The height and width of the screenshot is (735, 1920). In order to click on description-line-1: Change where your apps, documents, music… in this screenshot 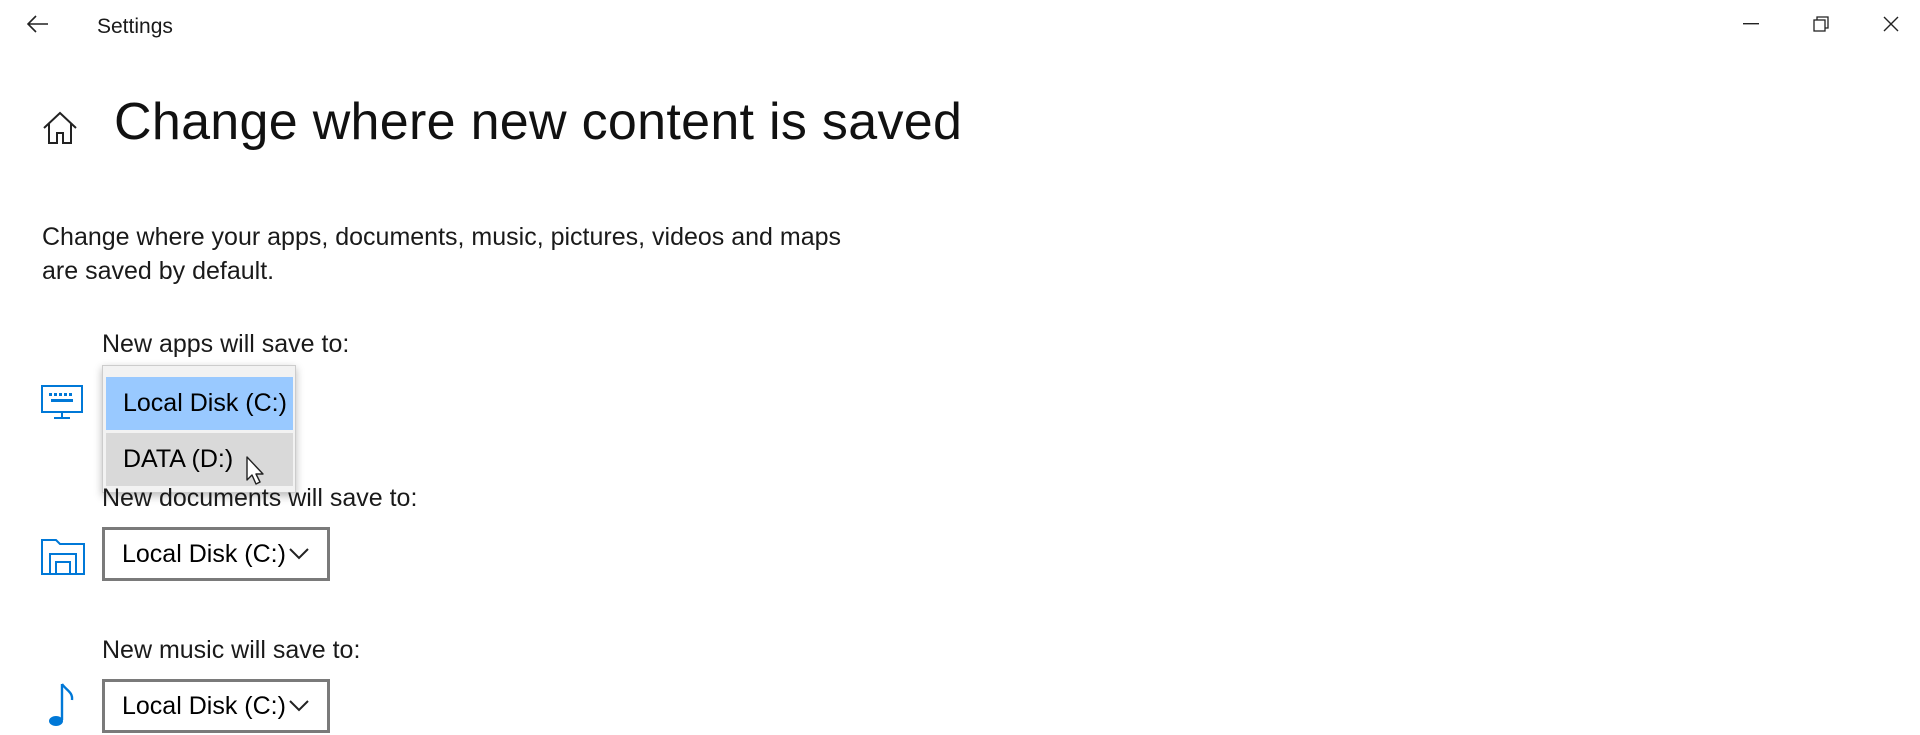, I will do `click(442, 237)`.